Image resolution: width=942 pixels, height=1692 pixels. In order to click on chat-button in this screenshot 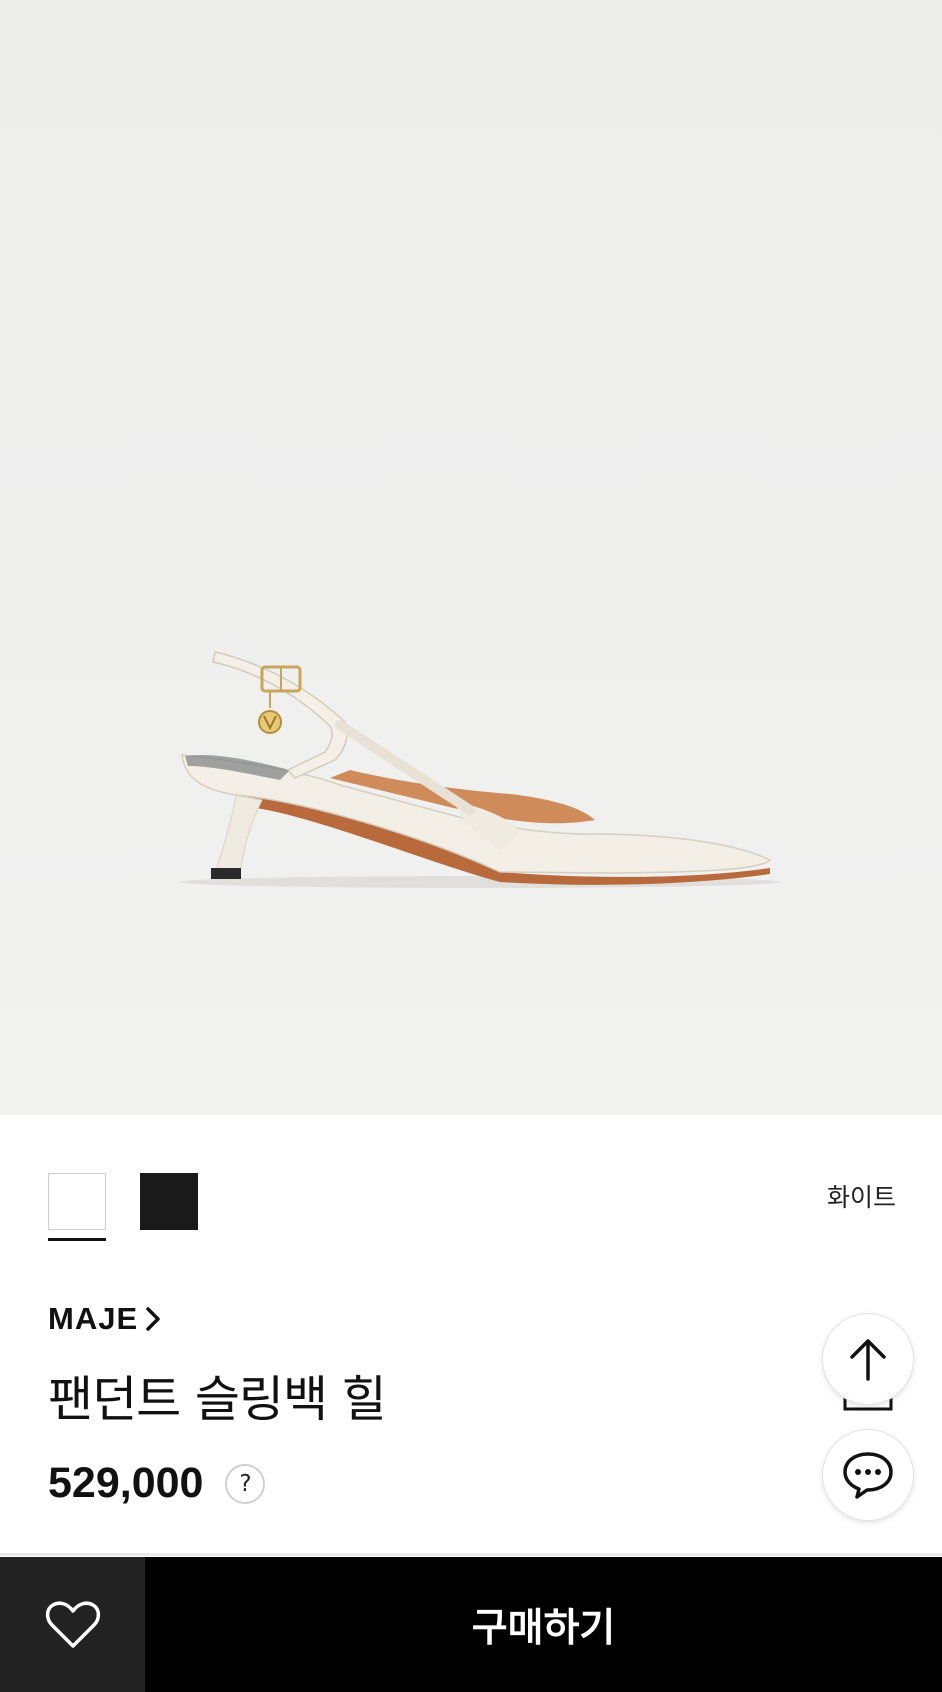, I will do `click(868, 1475)`.